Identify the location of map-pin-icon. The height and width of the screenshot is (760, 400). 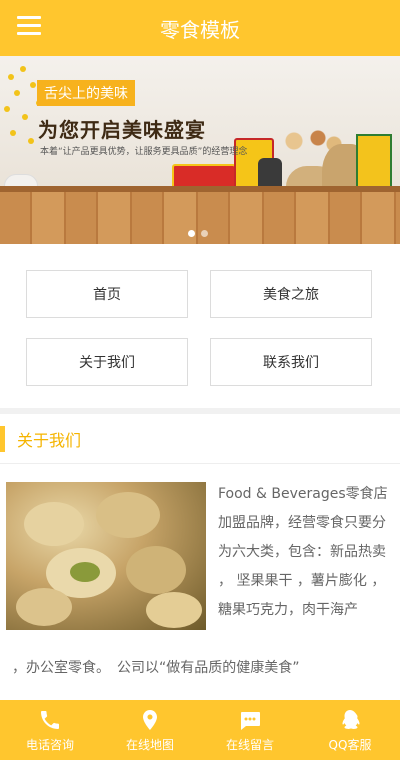
(150, 719).